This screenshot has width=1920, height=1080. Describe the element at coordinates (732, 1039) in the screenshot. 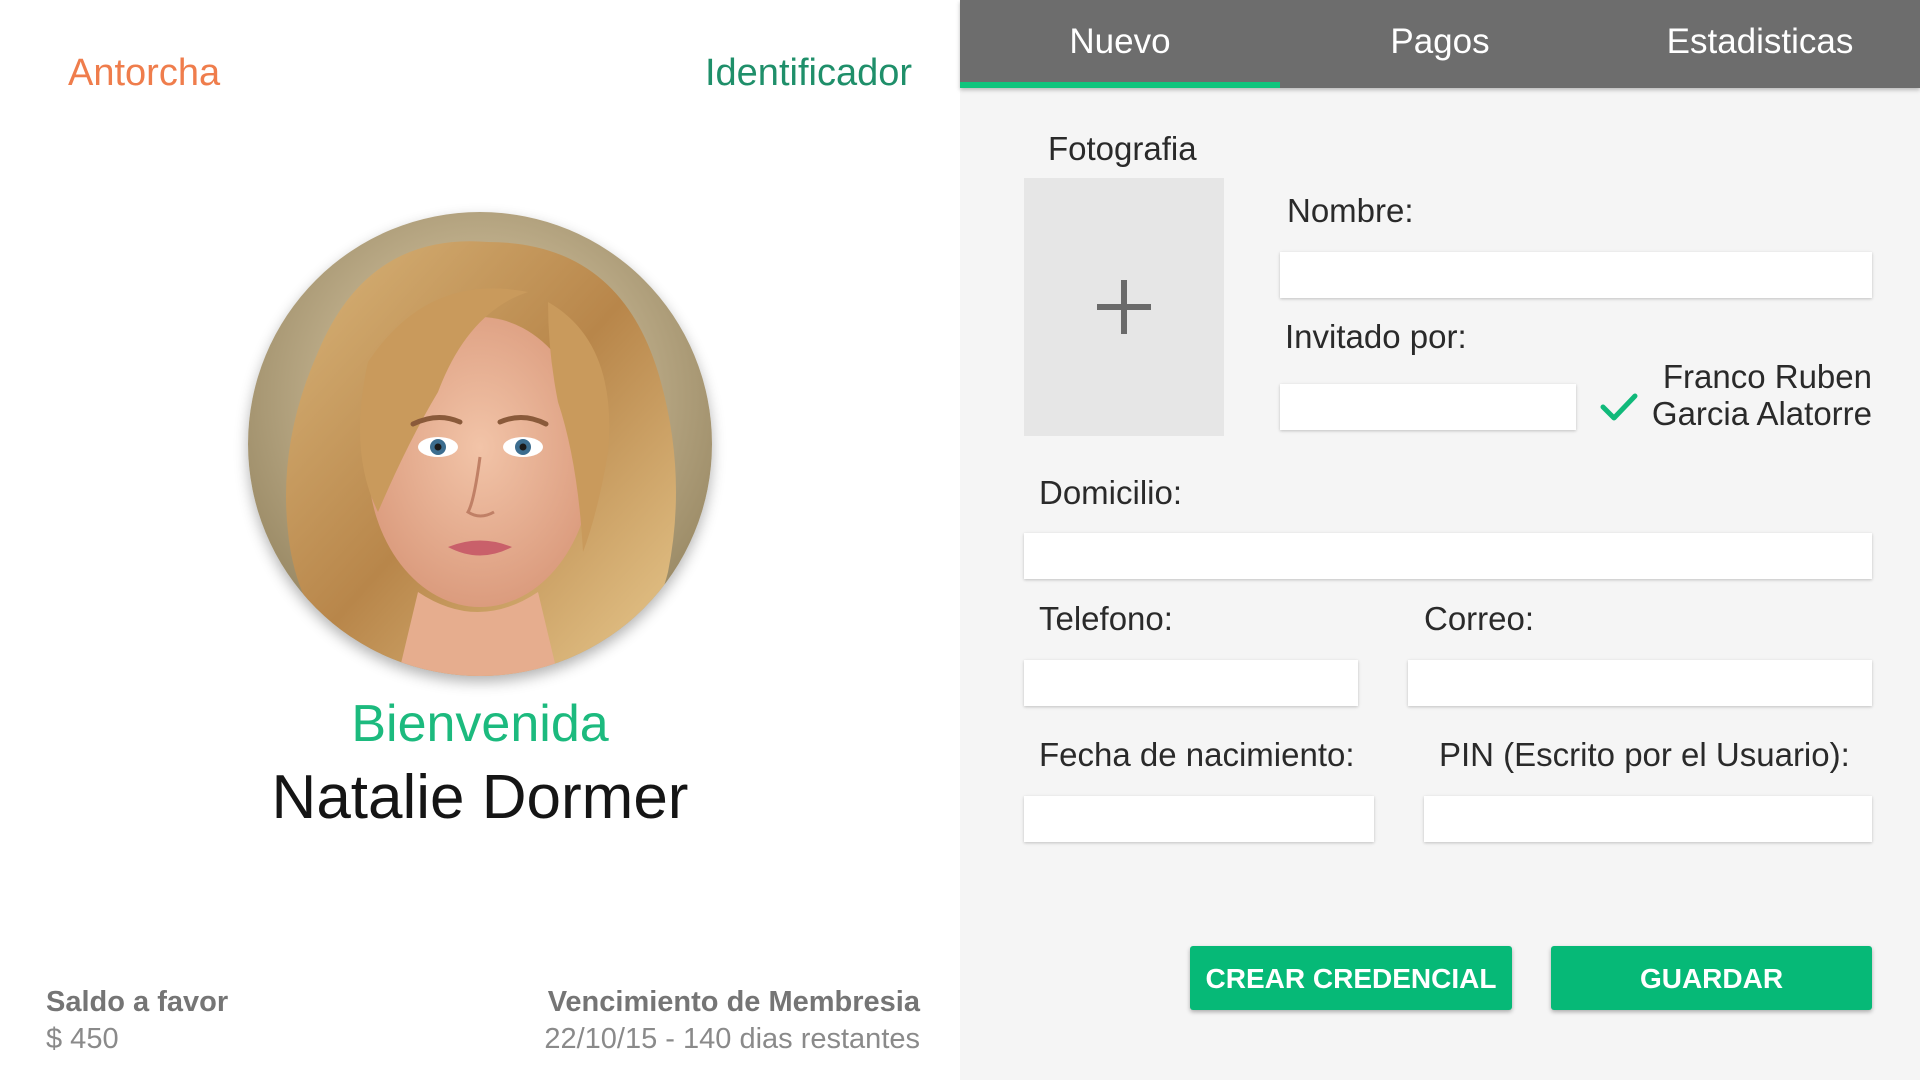

I see `membership-expiry-value: 22/10/15 - 140 dias restantes` at that location.